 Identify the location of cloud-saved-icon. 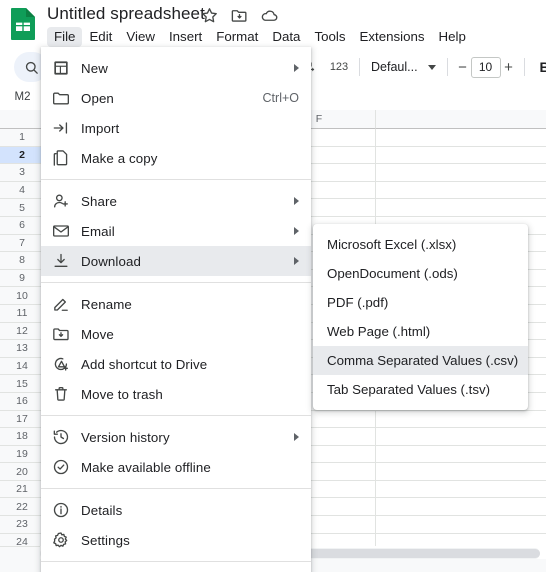
(269, 15).